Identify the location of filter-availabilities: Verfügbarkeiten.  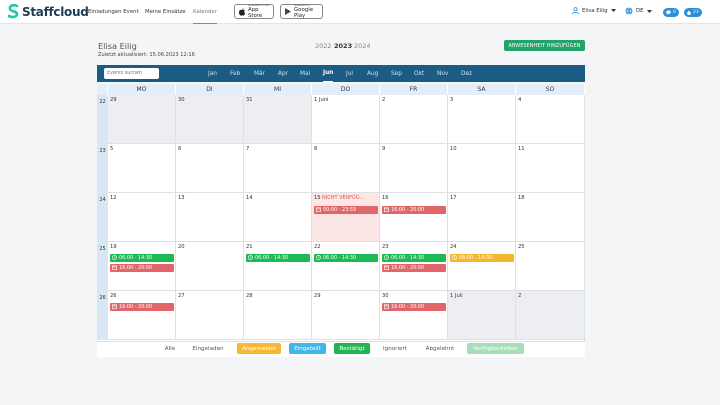
(495, 348).